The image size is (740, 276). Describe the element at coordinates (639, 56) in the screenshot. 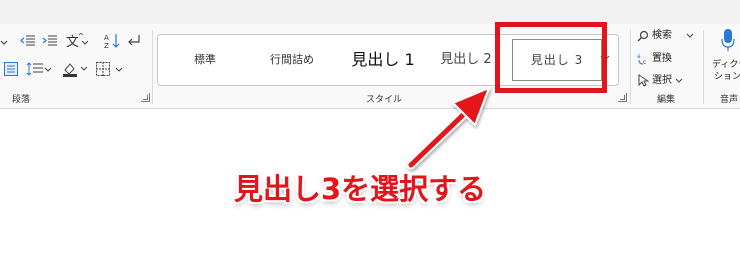

I see `svg-text: a` at that location.